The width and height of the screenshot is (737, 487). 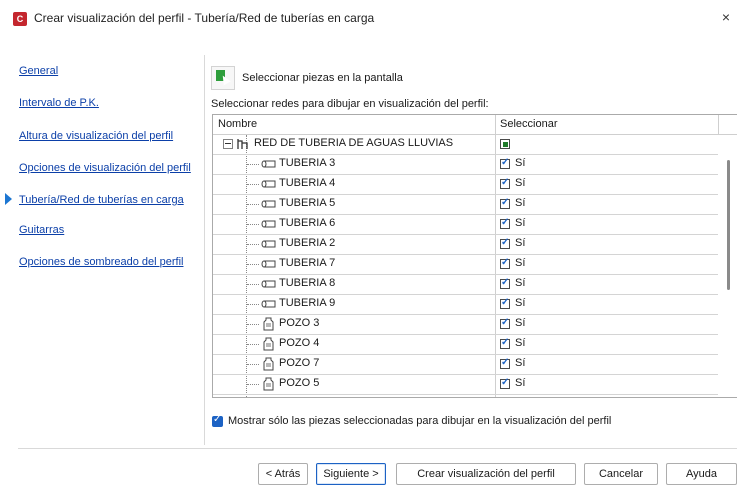 What do you see at coordinates (38, 71) in the screenshot?
I see `nav-item-general: General` at bounding box center [38, 71].